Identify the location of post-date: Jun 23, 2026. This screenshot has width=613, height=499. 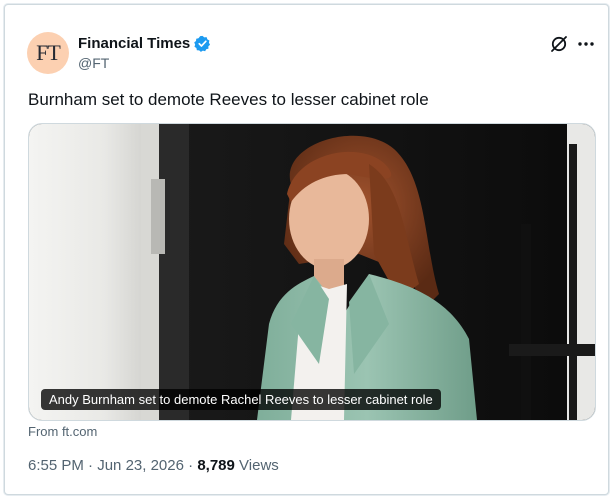
(140, 465).